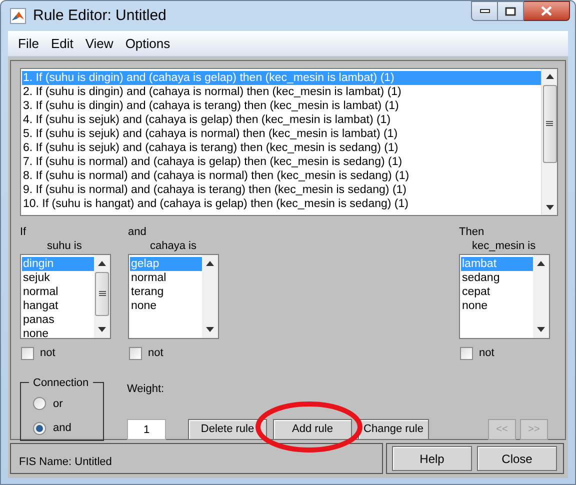 This screenshot has width=576, height=485. What do you see at coordinates (393, 429) in the screenshot?
I see `rule-button: Change rule` at bounding box center [393, 429].